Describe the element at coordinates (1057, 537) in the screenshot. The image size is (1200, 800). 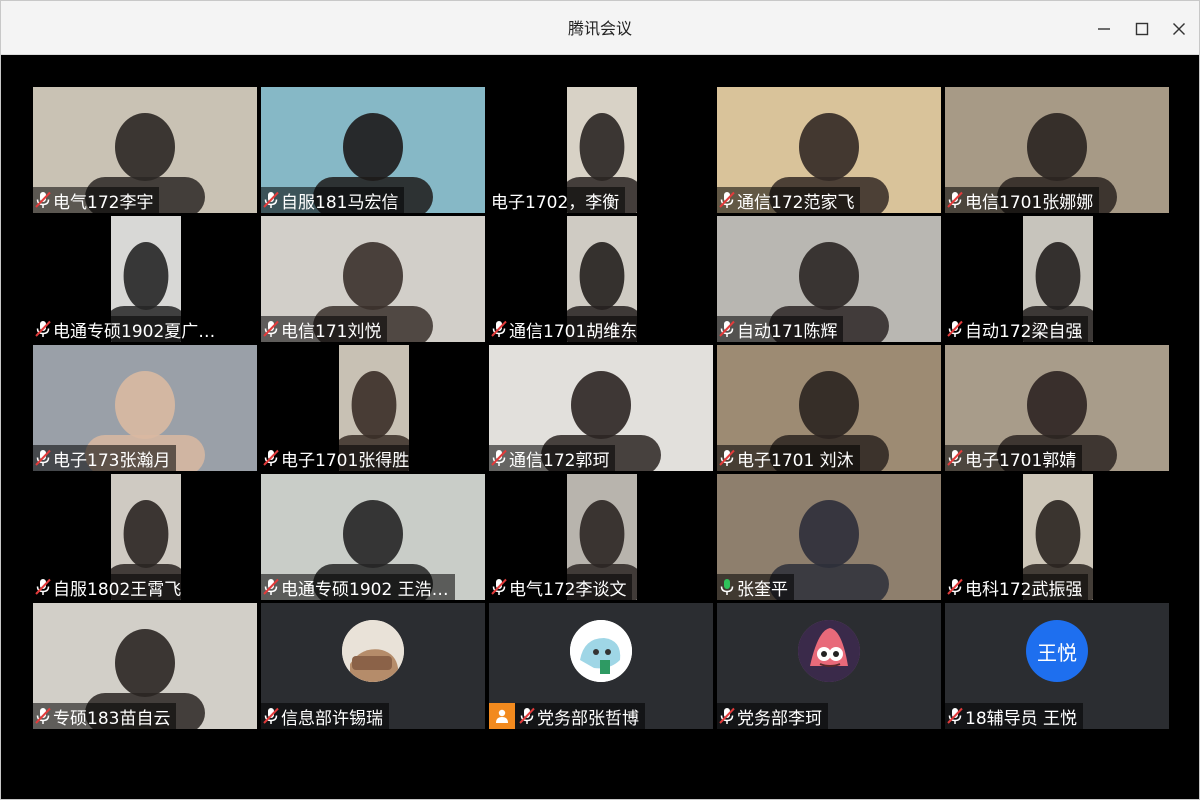
I see `participant-tile: 电科172武振强` at that location.